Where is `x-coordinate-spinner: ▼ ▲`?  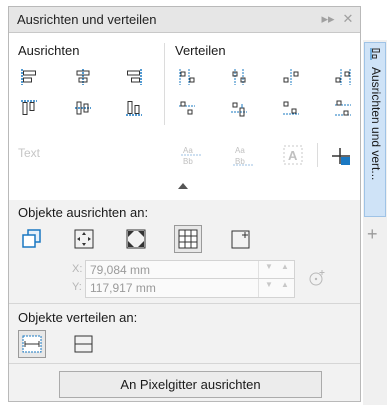
x-coordinate-spinner: ▼ ▲ is located at coordinates (276, 270).